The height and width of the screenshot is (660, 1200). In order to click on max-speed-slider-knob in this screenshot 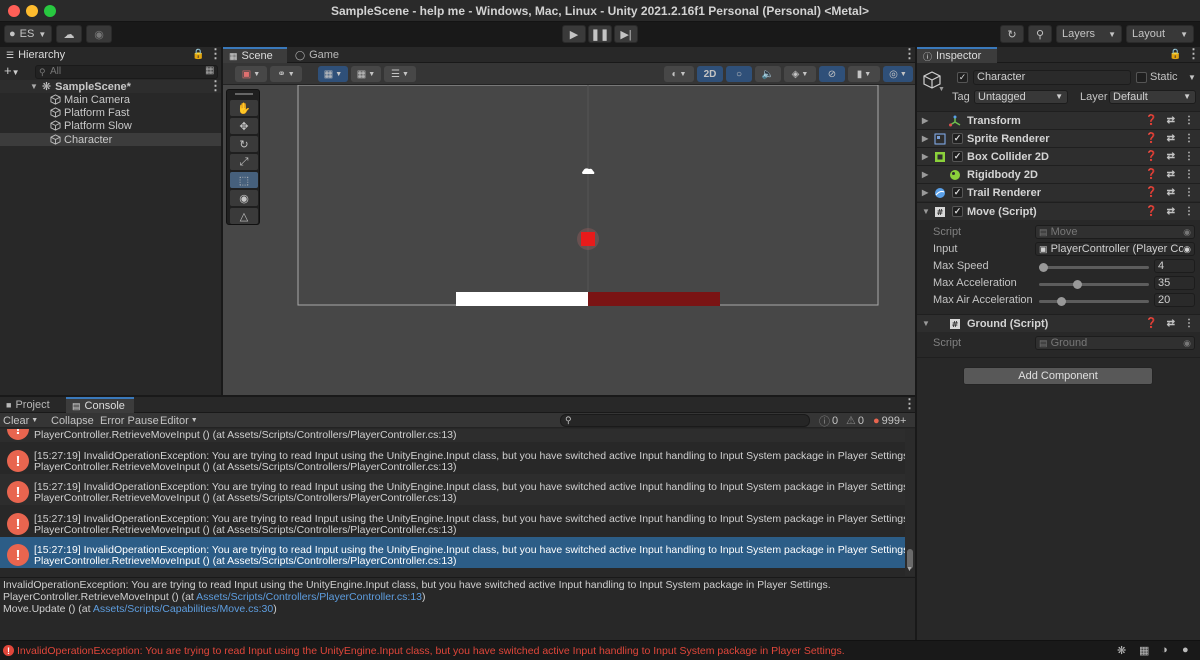, I will do `click(1043, 267)`.